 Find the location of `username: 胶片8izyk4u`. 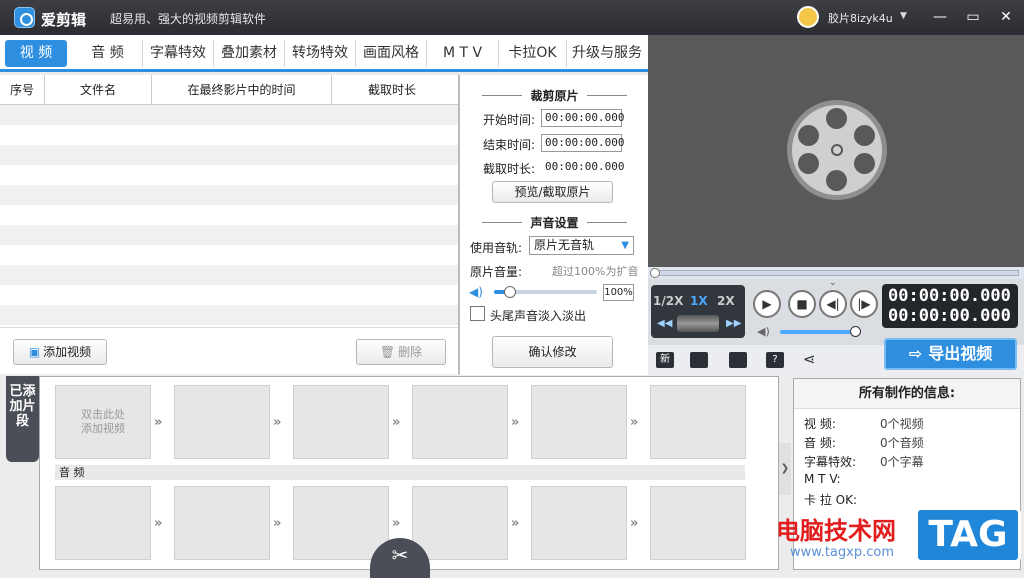

username: 胶片8izyk4u is located at coordinates (860, 18).